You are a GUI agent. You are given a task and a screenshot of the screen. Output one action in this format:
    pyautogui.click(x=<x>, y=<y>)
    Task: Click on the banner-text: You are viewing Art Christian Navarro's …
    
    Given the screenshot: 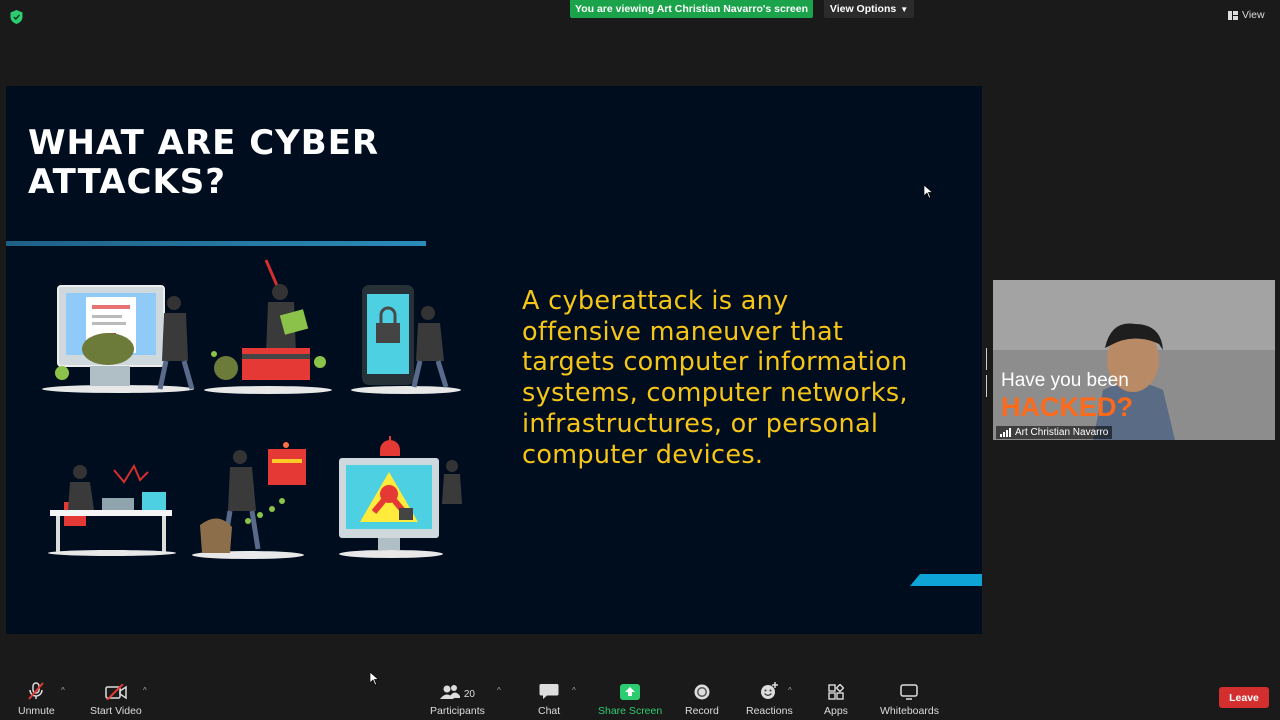 What is the action you would take?
    pyautogui.click(x=691, y=9)
    